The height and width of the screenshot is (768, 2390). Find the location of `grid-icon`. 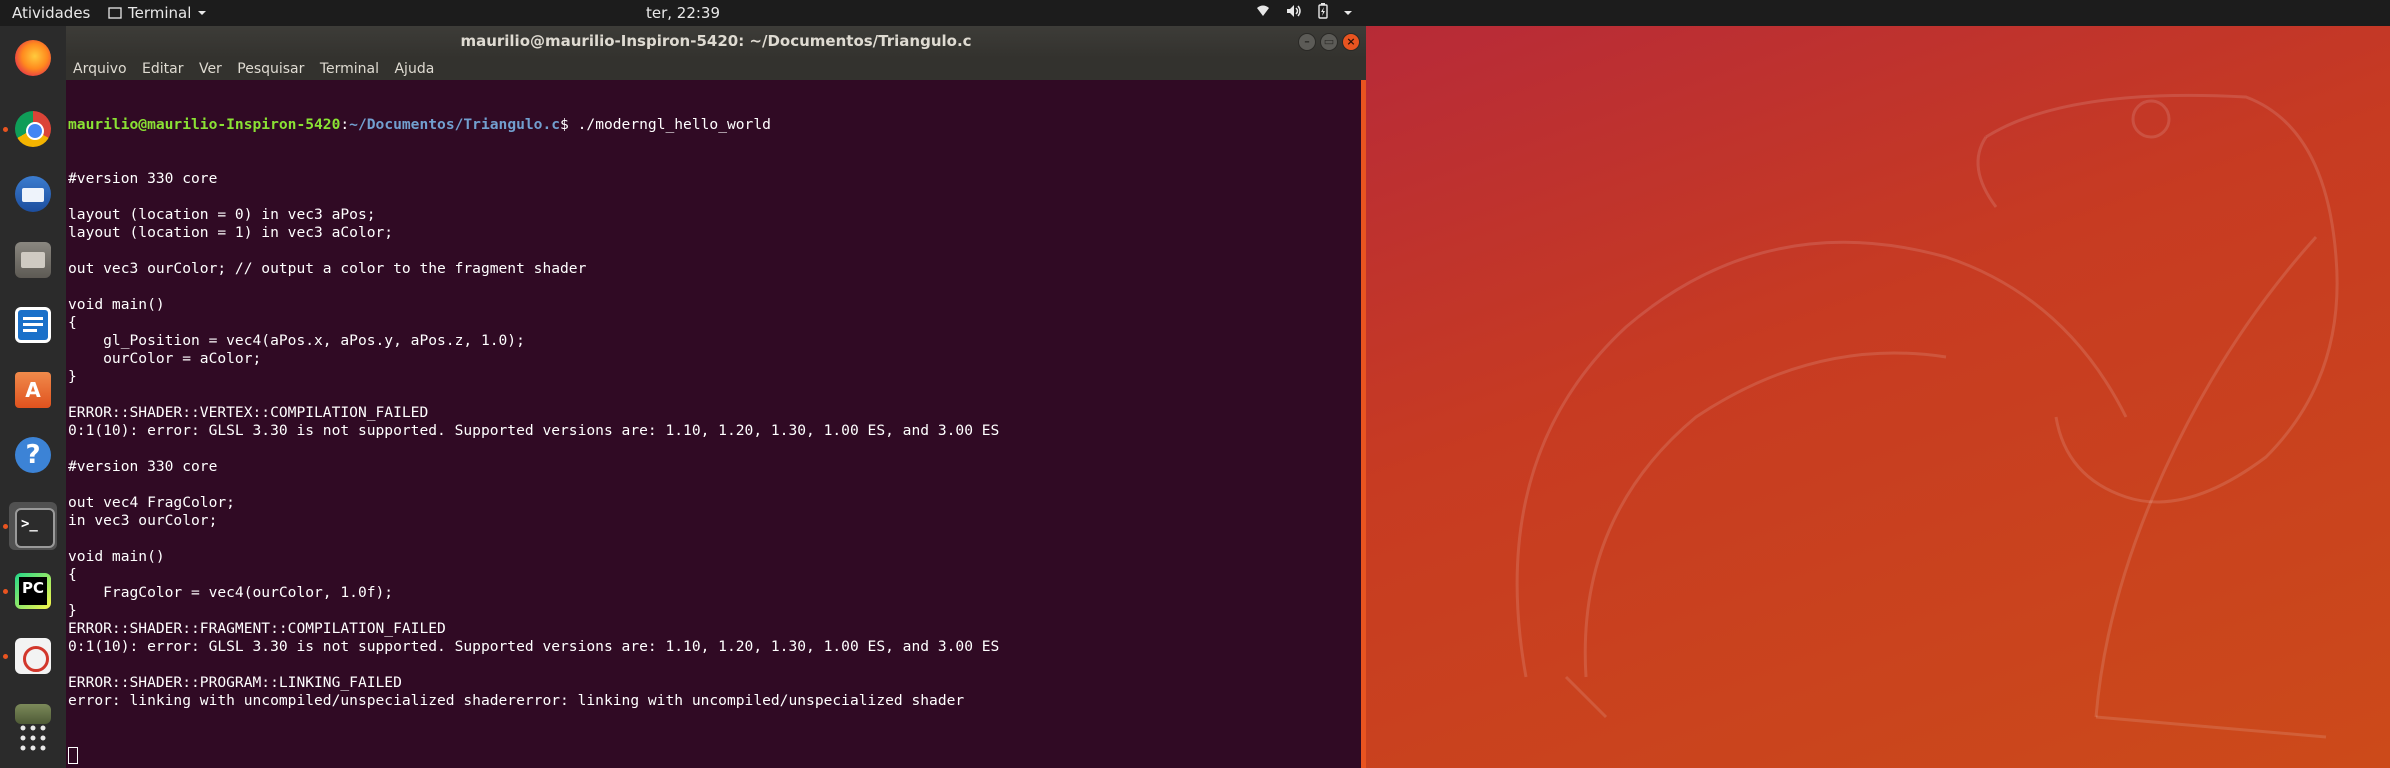

grid-icon is located at coordinates (33, 738).